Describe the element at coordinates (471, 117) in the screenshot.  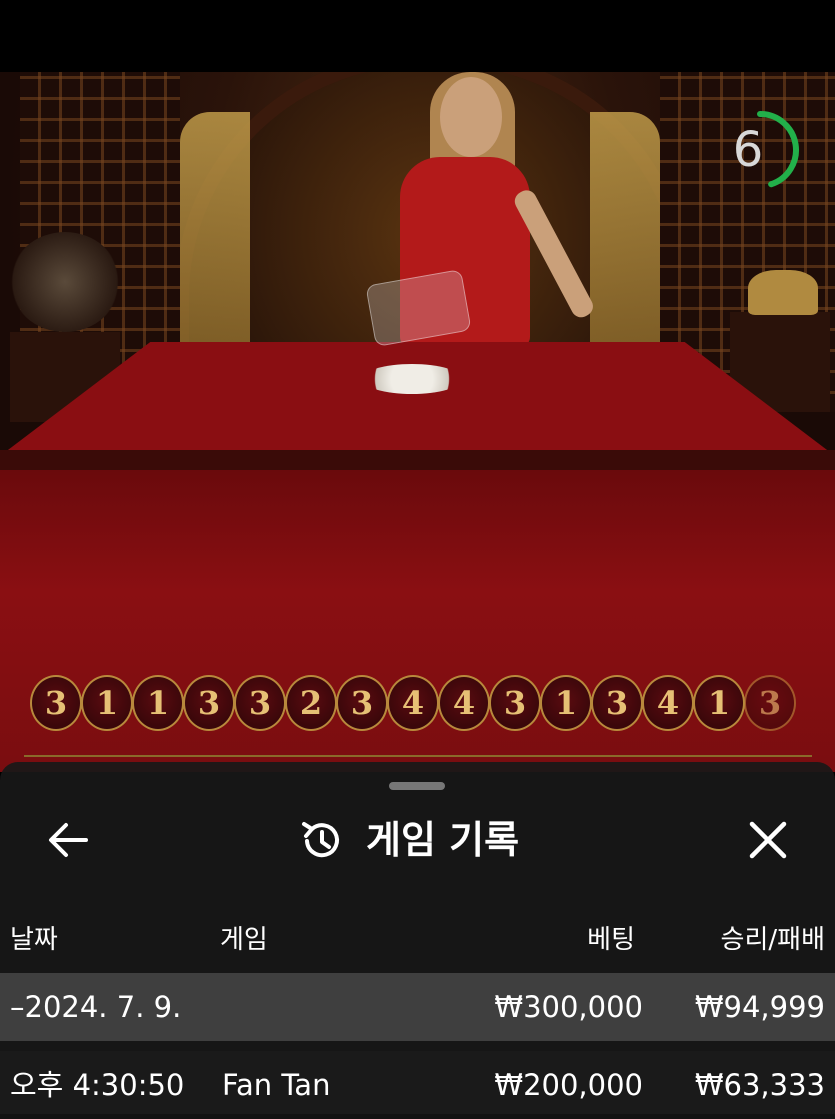
I see `dealer-head` at that location.